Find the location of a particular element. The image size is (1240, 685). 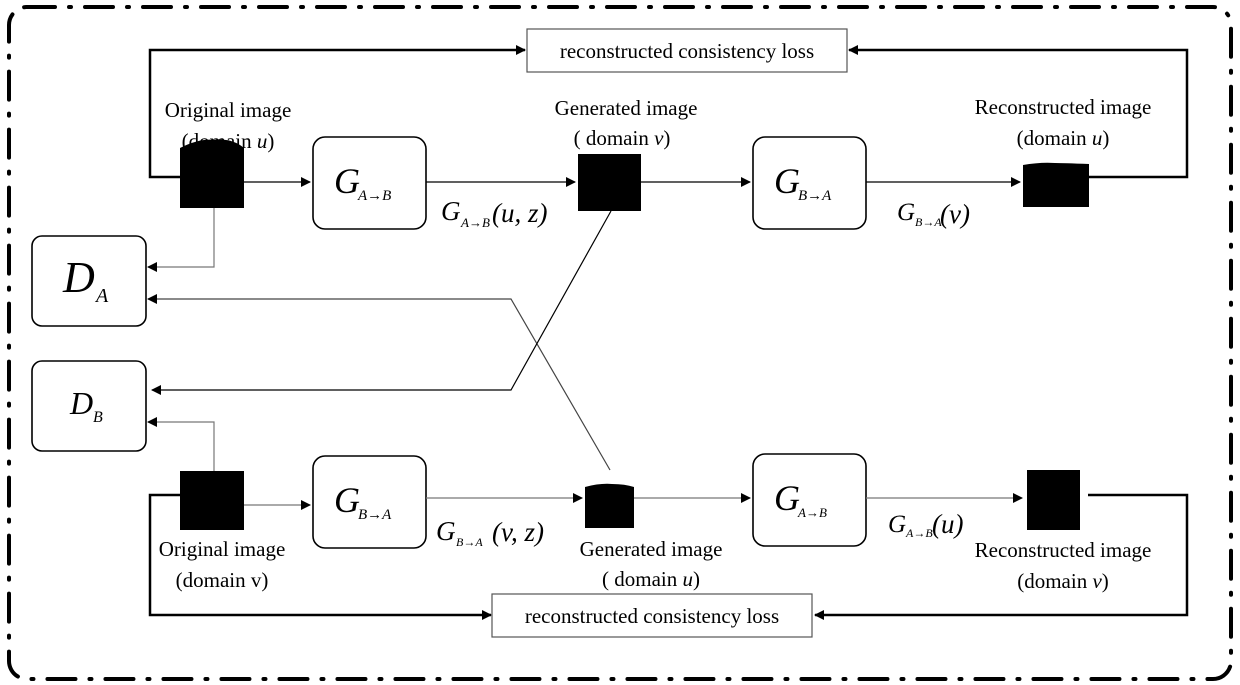

edge-label-bottom-gen: G B→A (v, z) is located at coordinates (490, 532).